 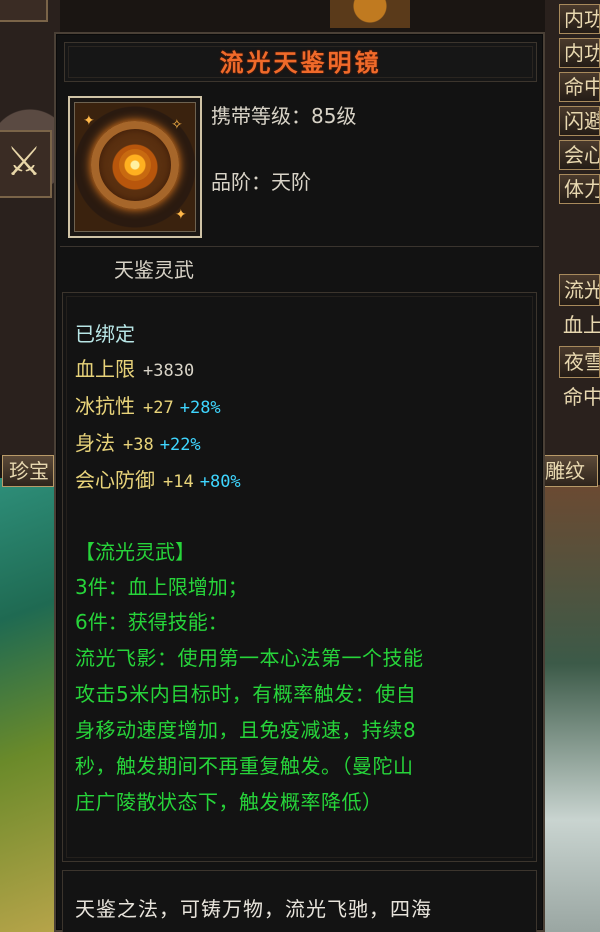 I want to click on item-icon-frame: ✦ ✦ ✧, so click(x=135, y=167).